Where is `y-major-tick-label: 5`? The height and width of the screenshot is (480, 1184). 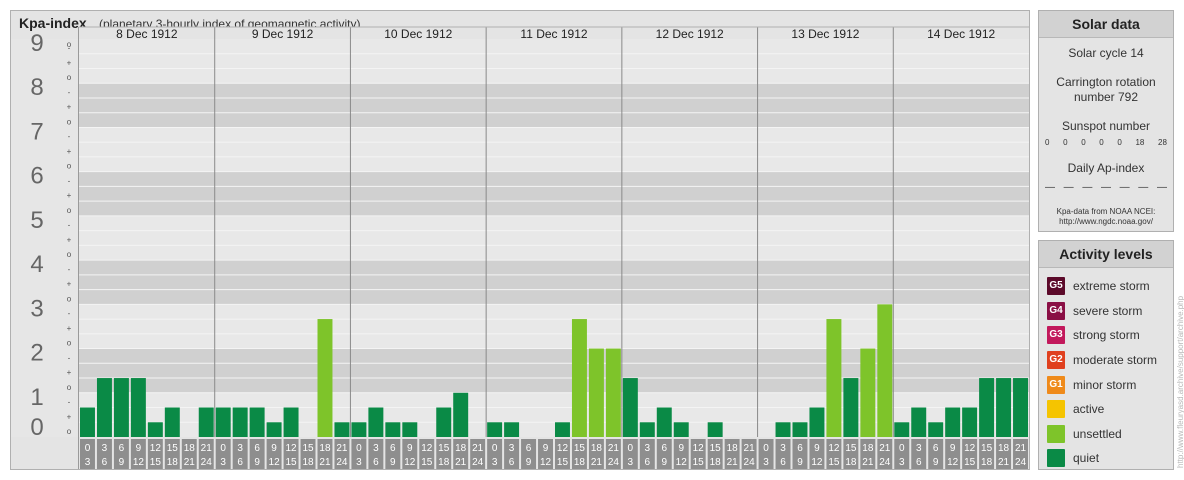
y-major-tick-label: 5 is located at coordinates (36, 220).